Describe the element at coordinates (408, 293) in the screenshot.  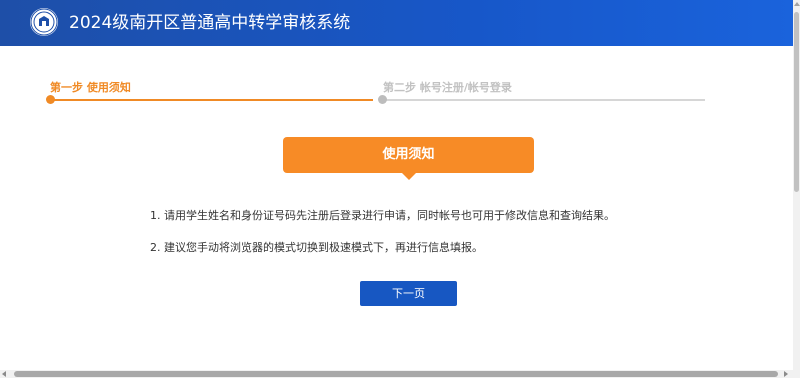
I see `next-page-button: 下一页` at that location.